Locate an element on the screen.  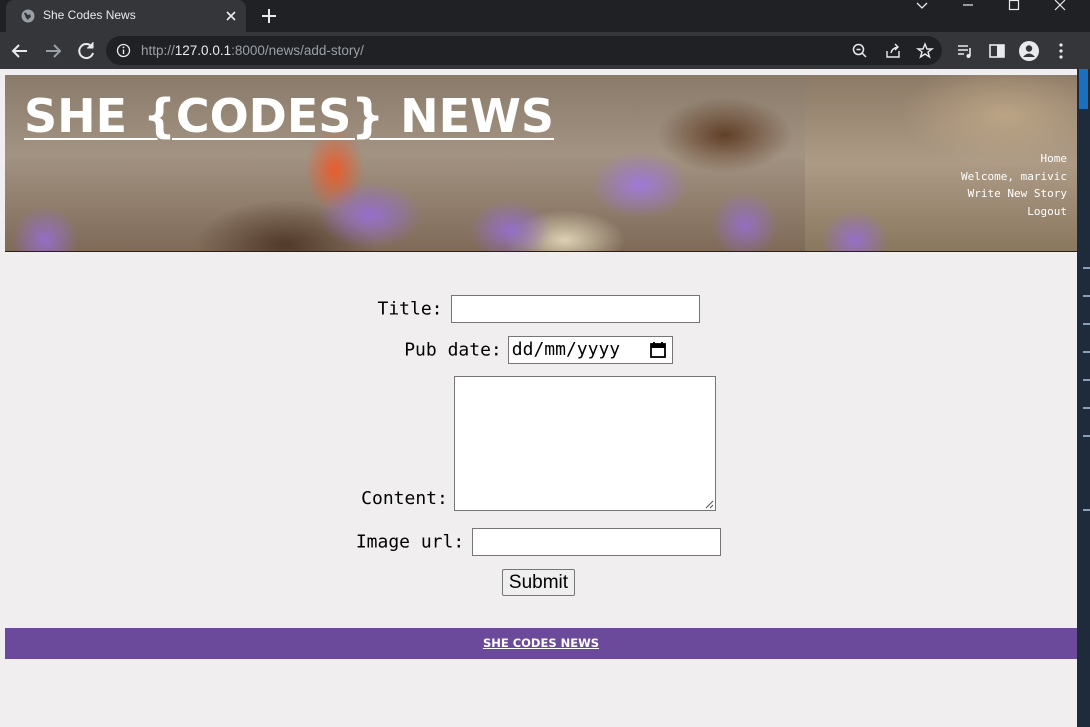
profile-icon is located at coordinates (1029, 51).